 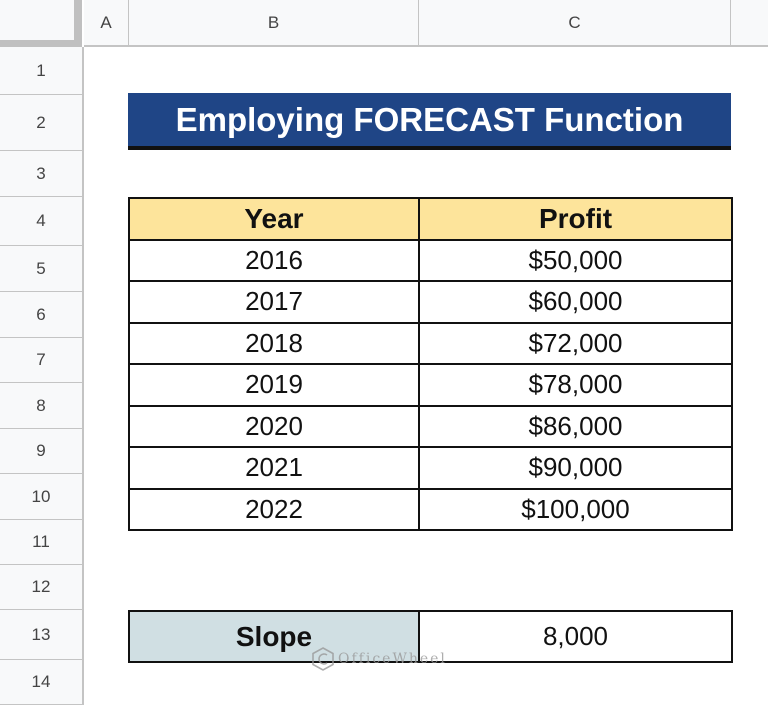 What do you see at coordinates (42, 587) in the screenshot?
I see `row-header-12: 12` at bounding box center [42, 587].